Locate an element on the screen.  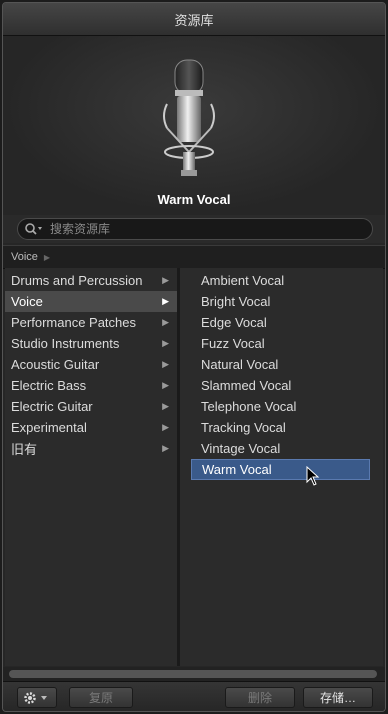
breadcrumb-arrow-icon: ▶ is located at coordinates (47, 257).